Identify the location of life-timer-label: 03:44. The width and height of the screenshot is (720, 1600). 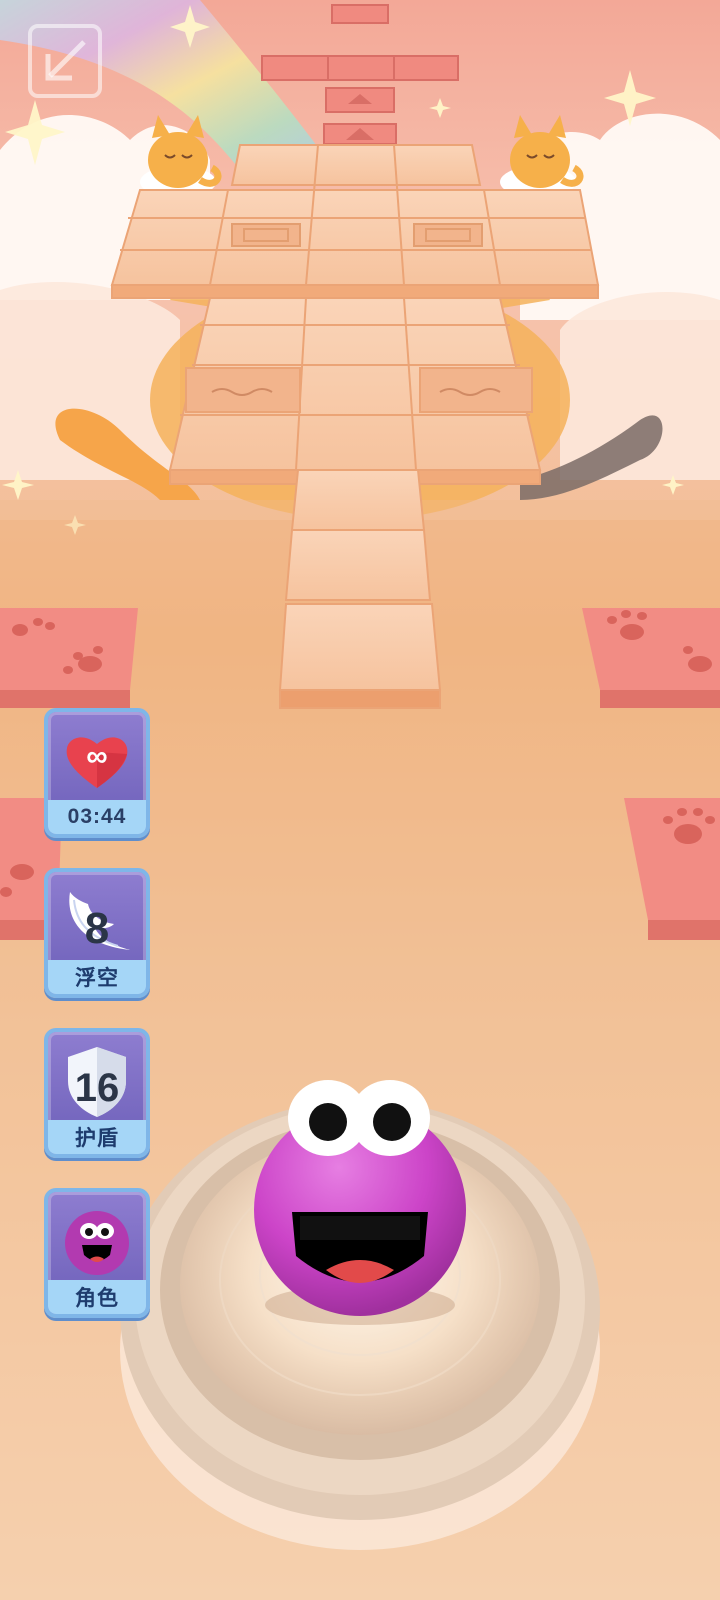
(97, 817).